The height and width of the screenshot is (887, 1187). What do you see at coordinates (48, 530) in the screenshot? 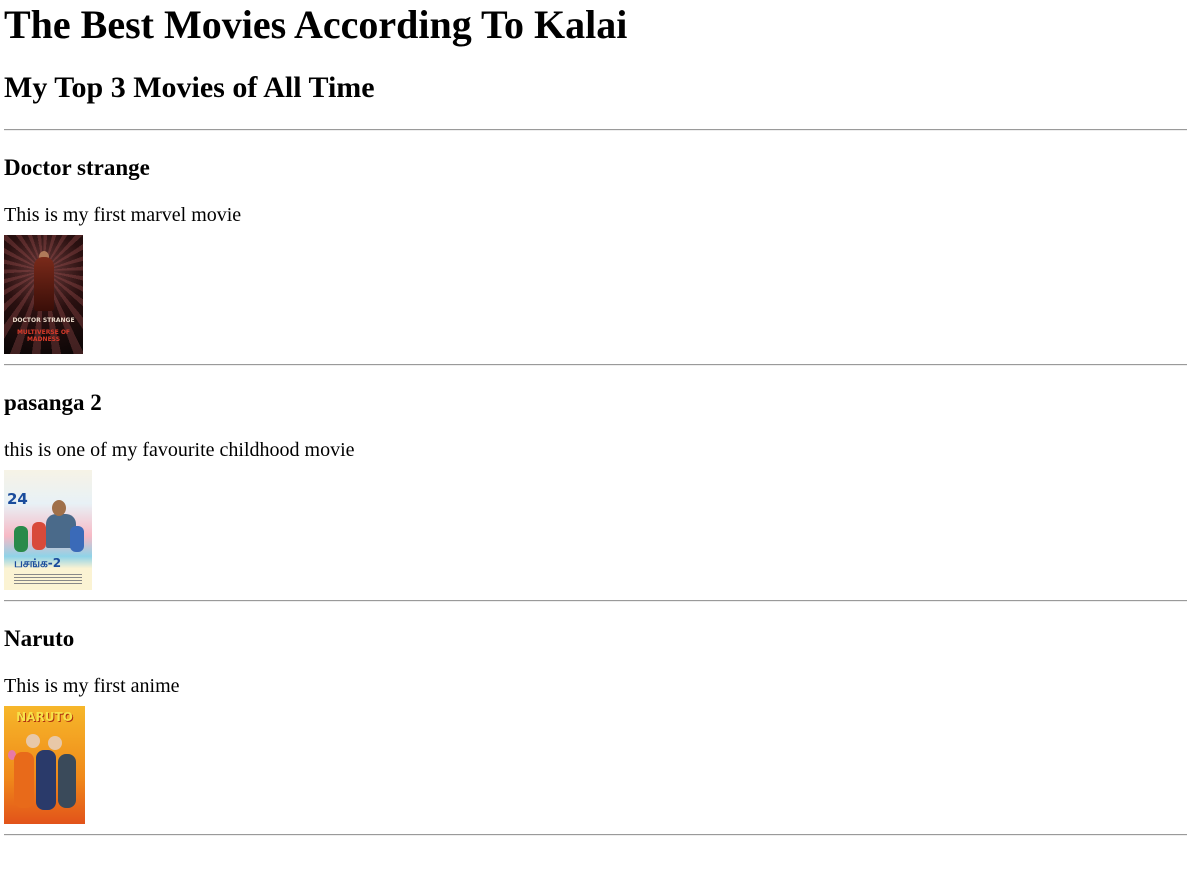
I see `pasanga-2-poster: 24 பசங்க-2` at bounding box center [48, 530].